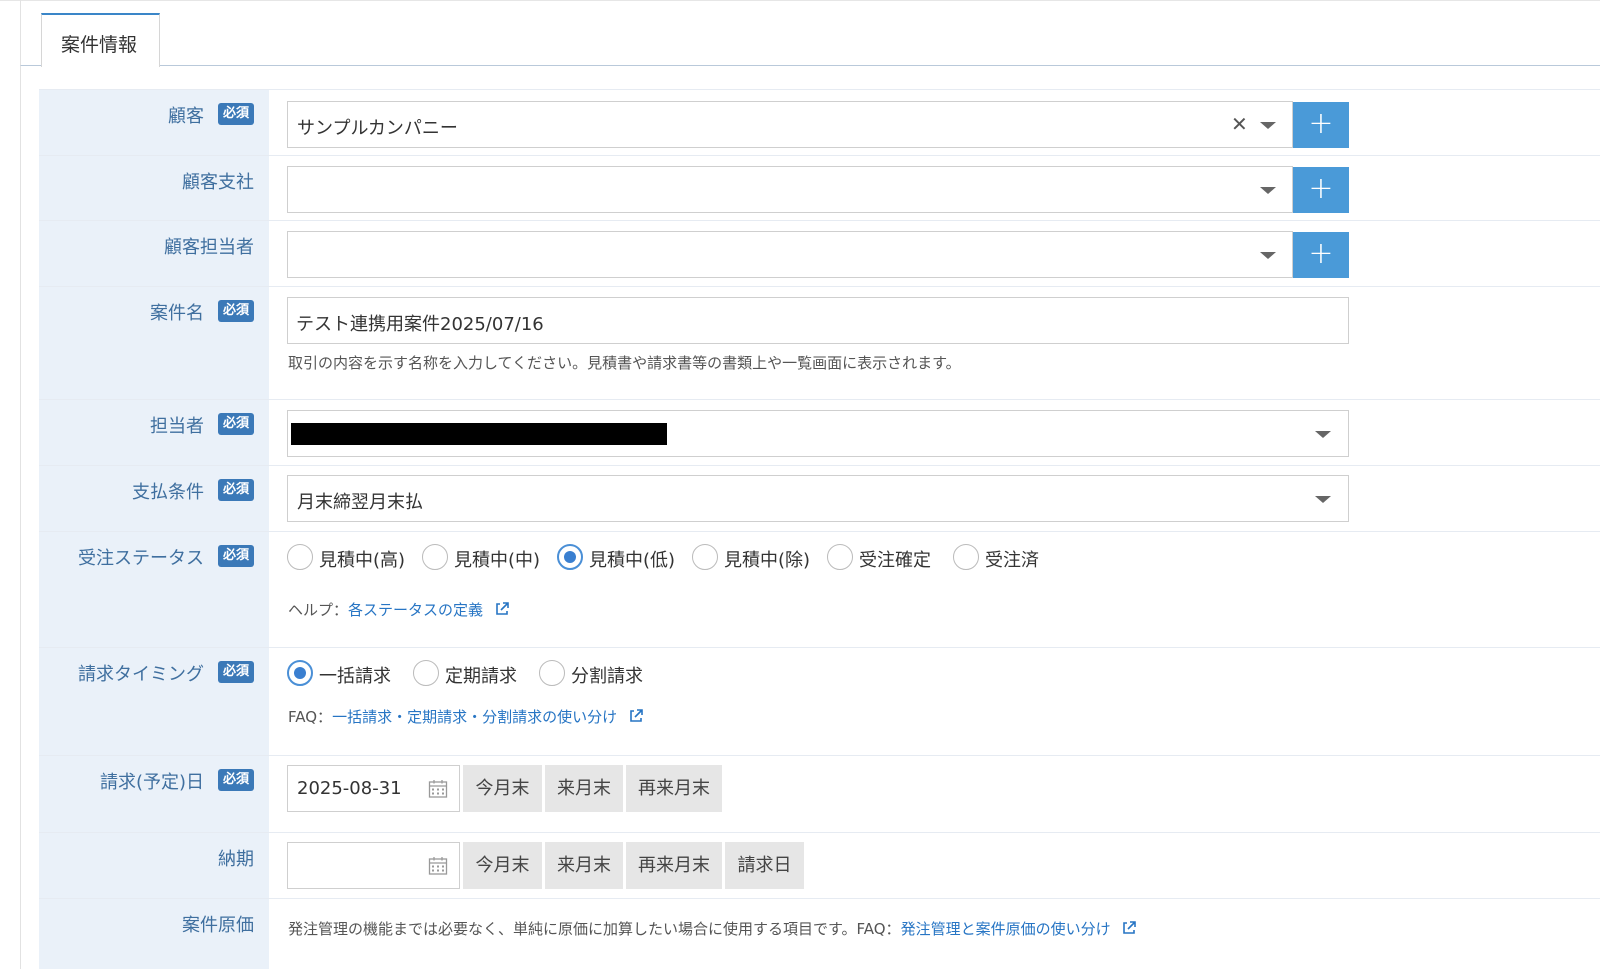 The image size is (1600, 969). I want to click on row-contact: 顧客担当者 +, so click(819, 253).